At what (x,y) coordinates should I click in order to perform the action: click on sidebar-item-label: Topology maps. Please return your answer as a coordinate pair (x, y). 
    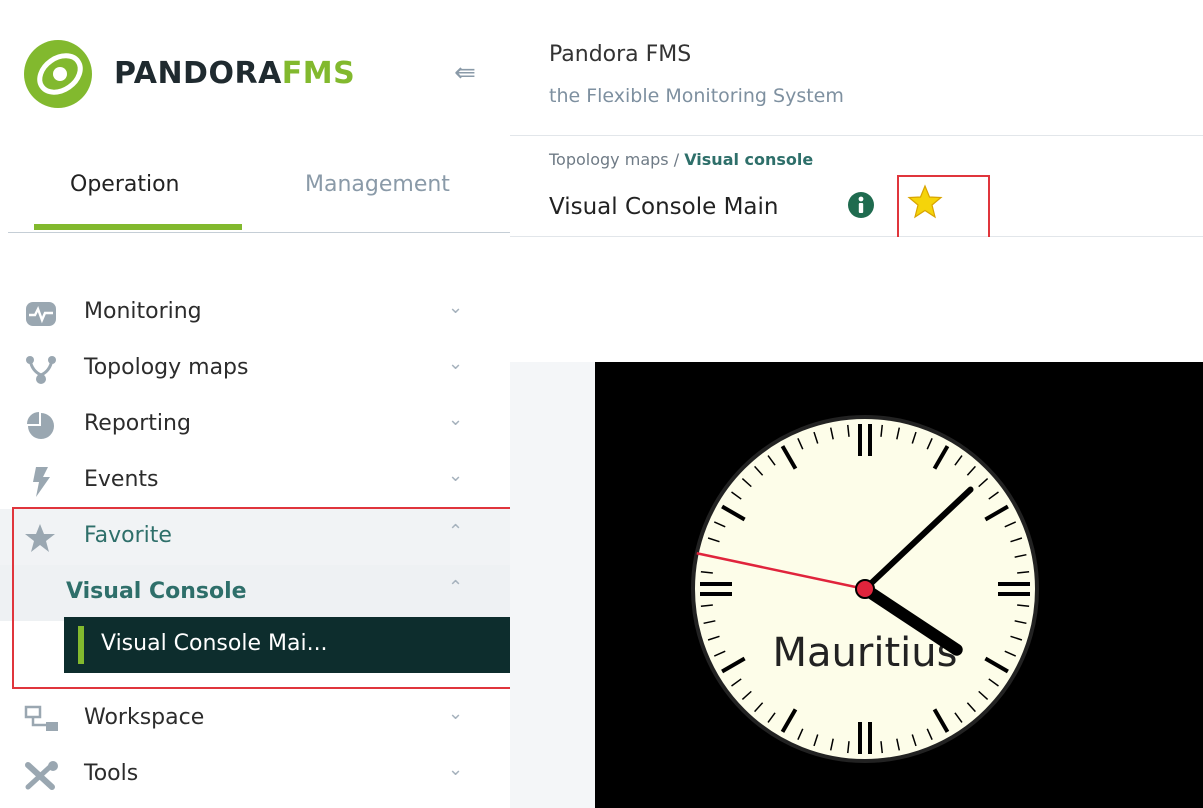
    Looking at the image, I should click on (166, 367).